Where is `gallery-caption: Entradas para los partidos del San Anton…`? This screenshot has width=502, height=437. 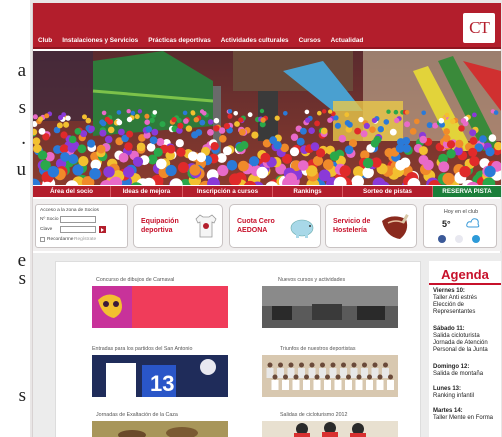 gallery-caption: Entradas para los partidos del San Anton… is located at coordinates (142, 349).